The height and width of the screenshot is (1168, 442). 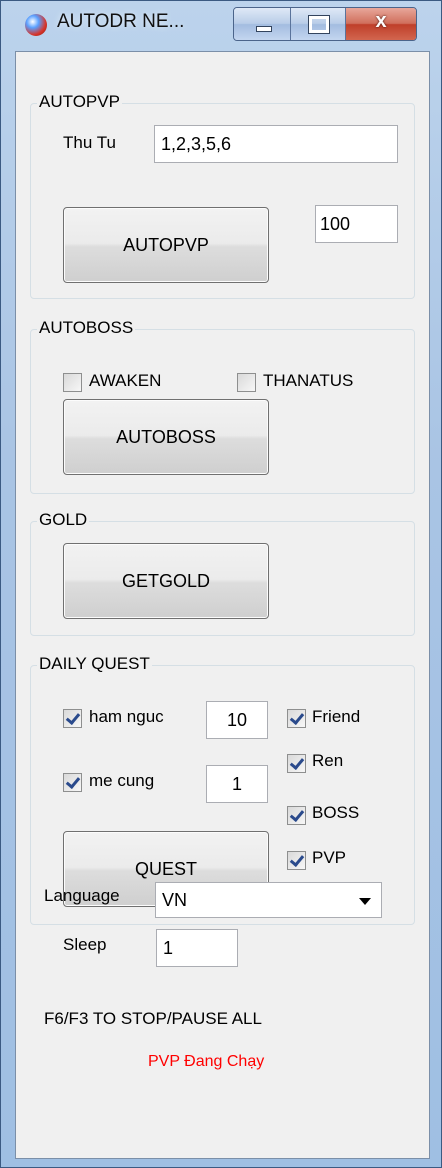 I want to click on friend-label: Friend, so click(x=336, y=716).